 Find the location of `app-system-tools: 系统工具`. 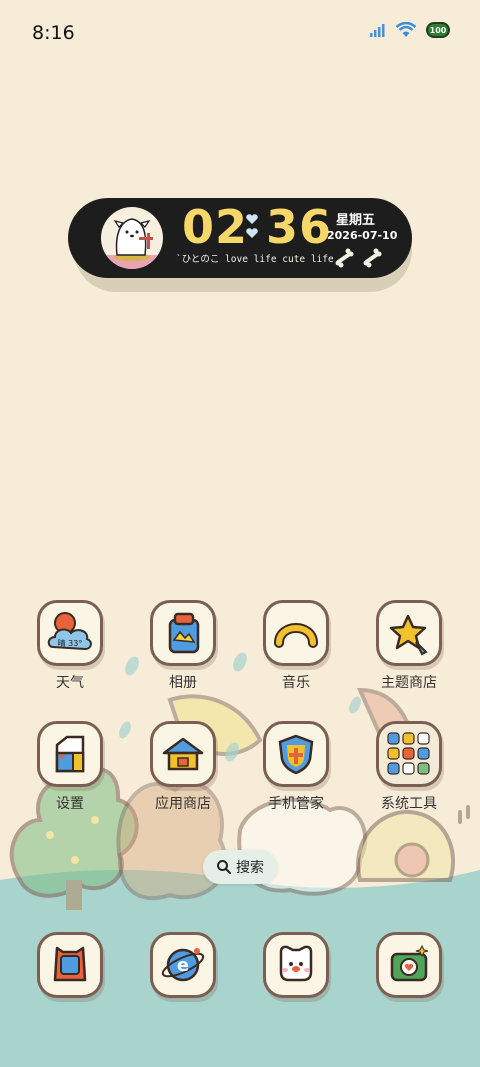

app-system-tools: 系统工具 is located at coordinates (409, 767).